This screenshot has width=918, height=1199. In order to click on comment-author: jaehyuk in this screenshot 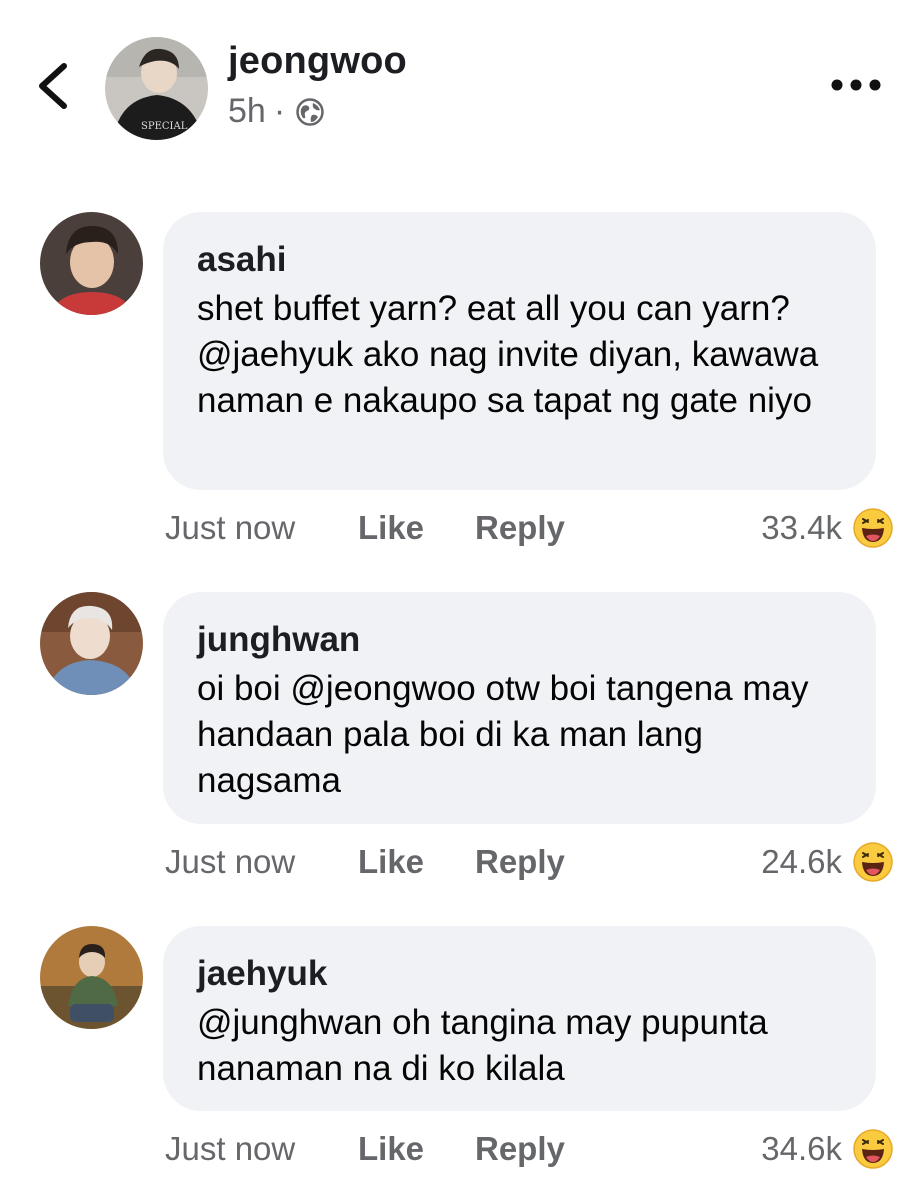, I will do `click(519, 974)`.